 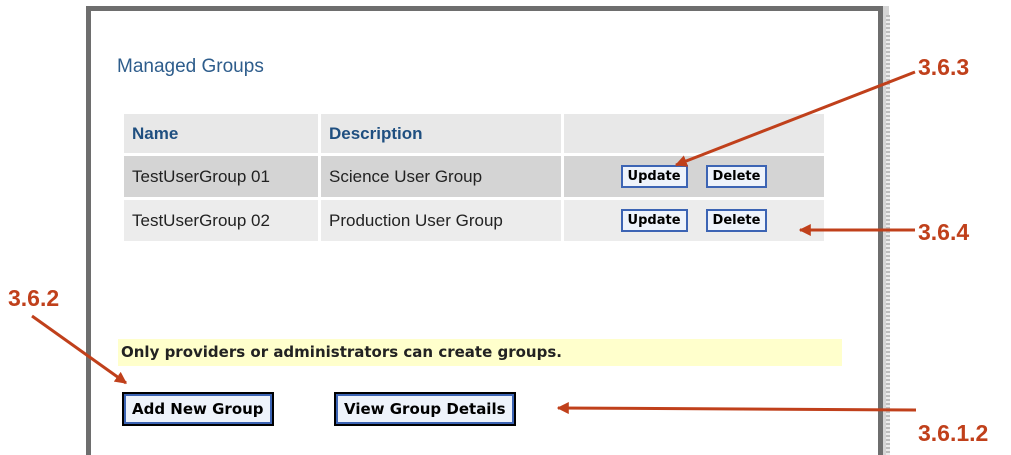 What do you see at coordinates (795, 118) in the screenshot?
I see `arrow-to-update` at bounding box center [795, 118].